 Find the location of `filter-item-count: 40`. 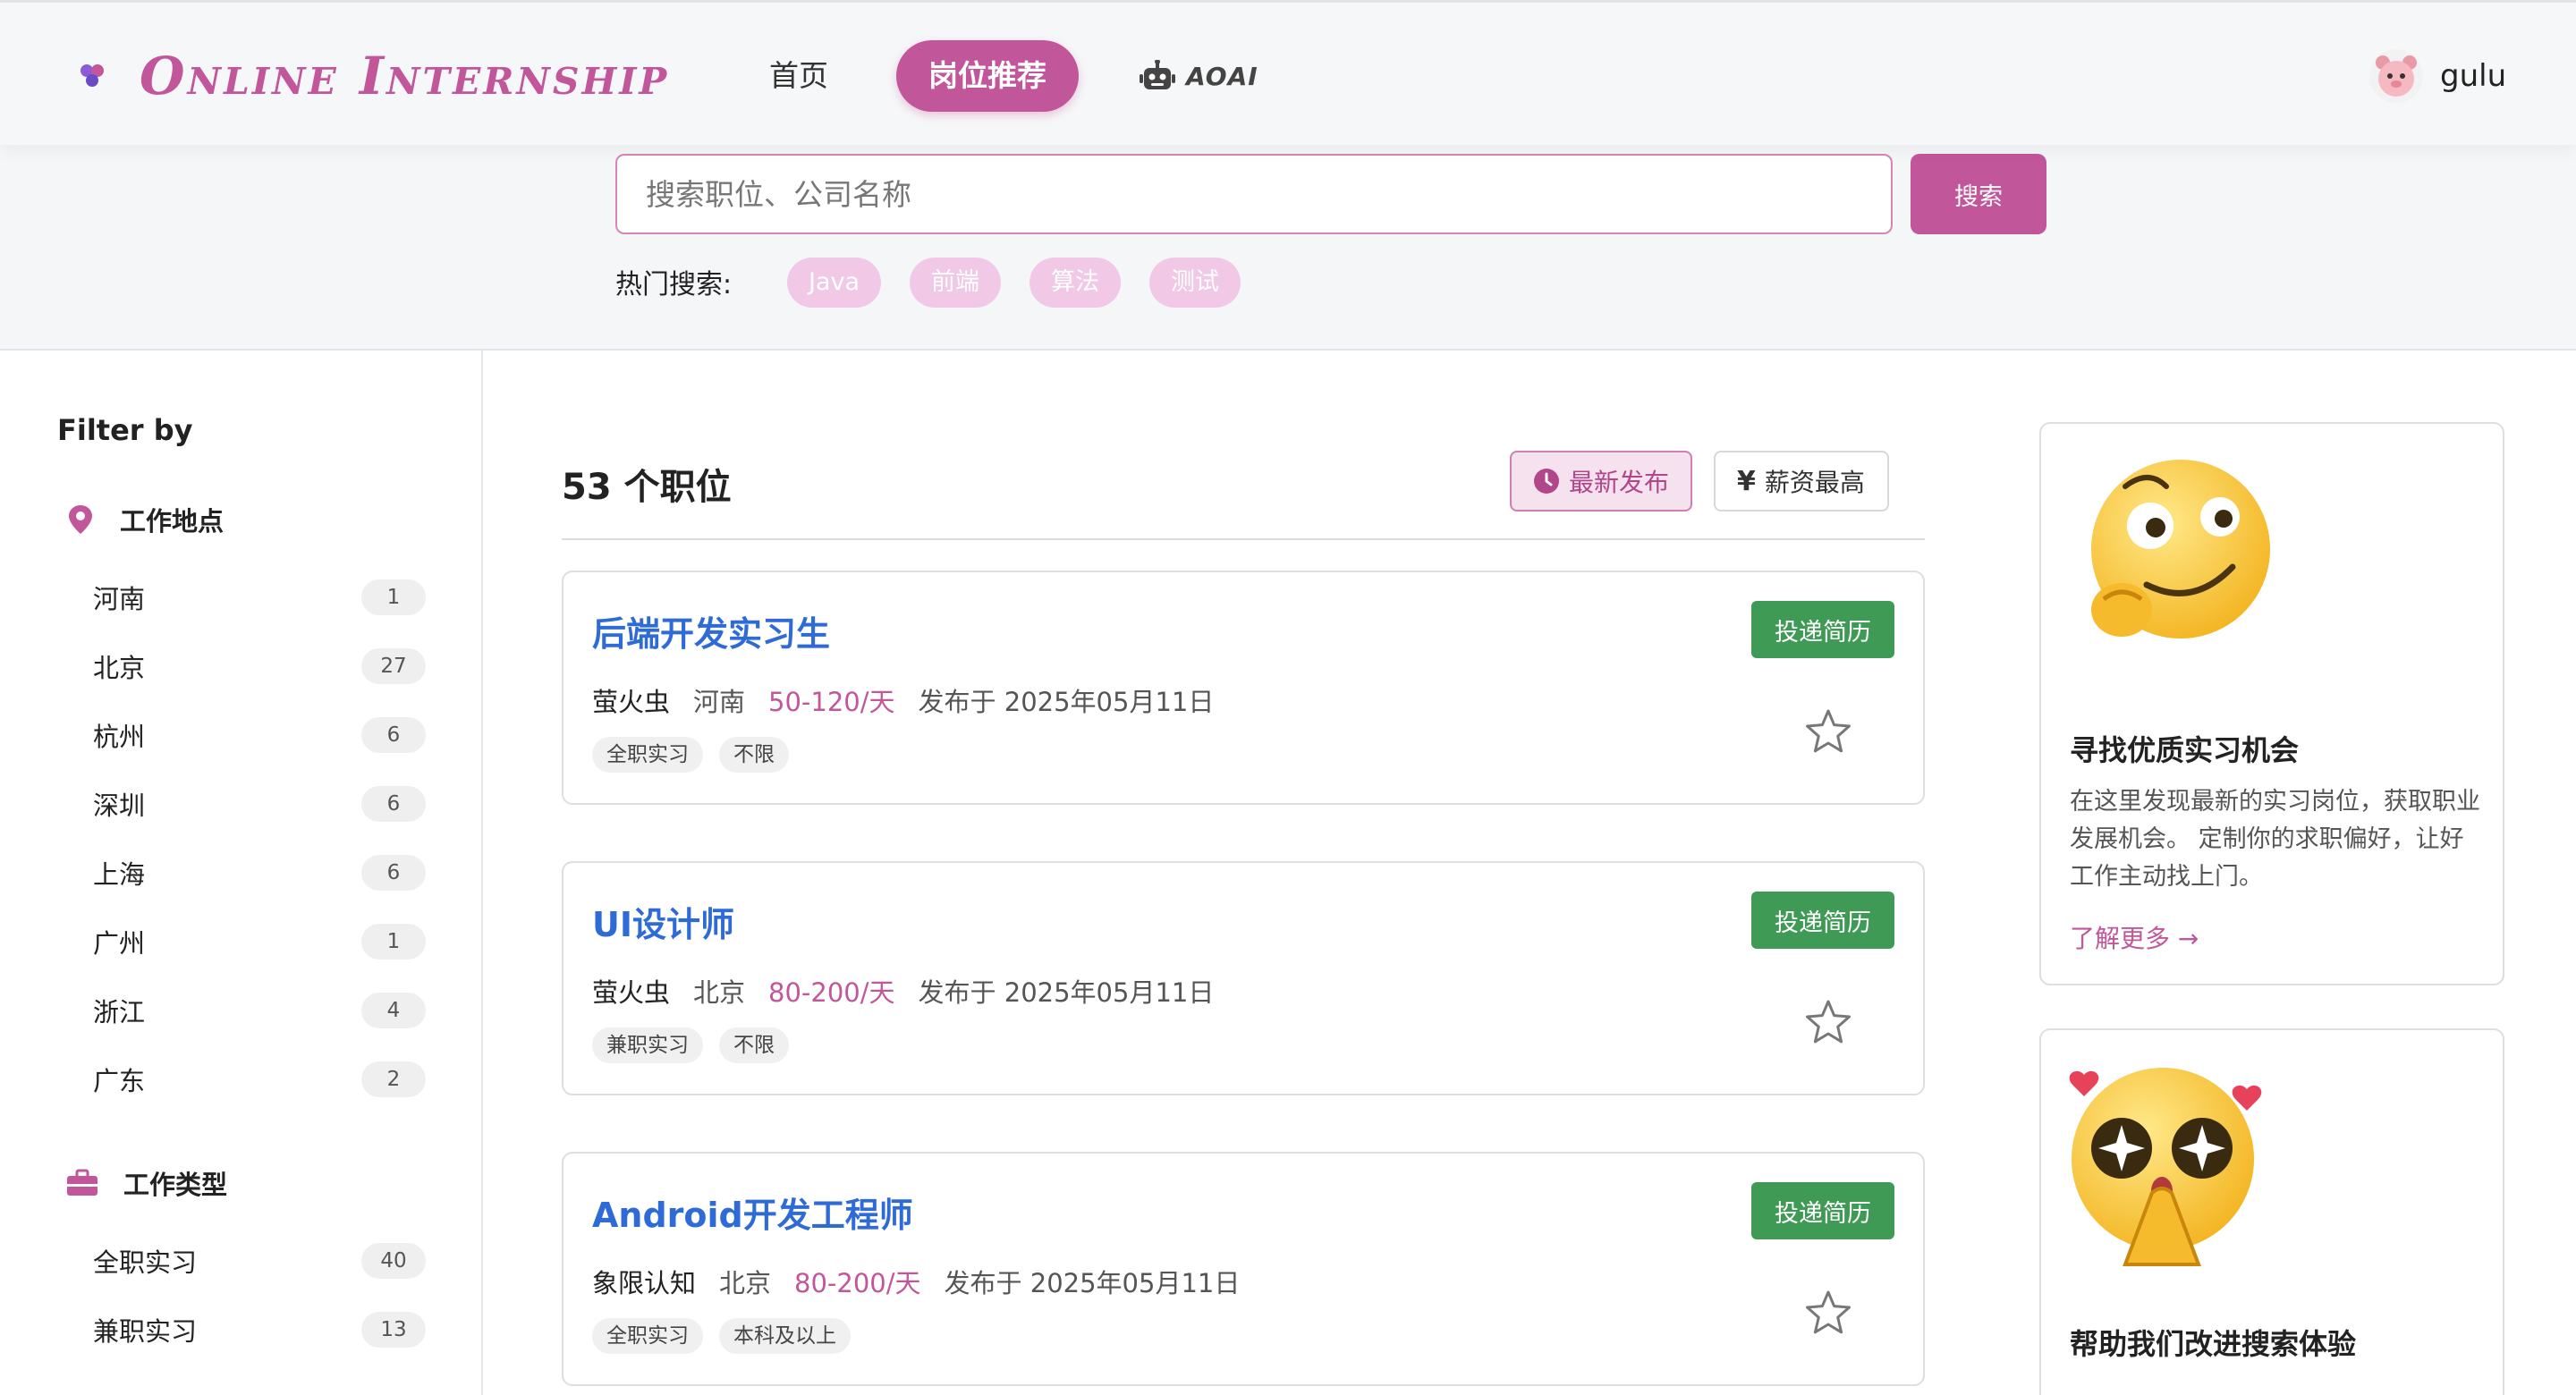

filter-item-count: 40 is located at coordinates (393, 1261).